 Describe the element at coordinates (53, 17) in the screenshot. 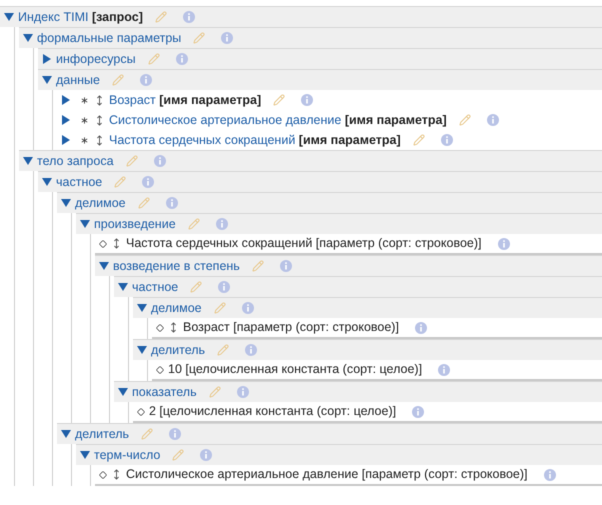

I see `node-name: Индекс TIMI` at that location.